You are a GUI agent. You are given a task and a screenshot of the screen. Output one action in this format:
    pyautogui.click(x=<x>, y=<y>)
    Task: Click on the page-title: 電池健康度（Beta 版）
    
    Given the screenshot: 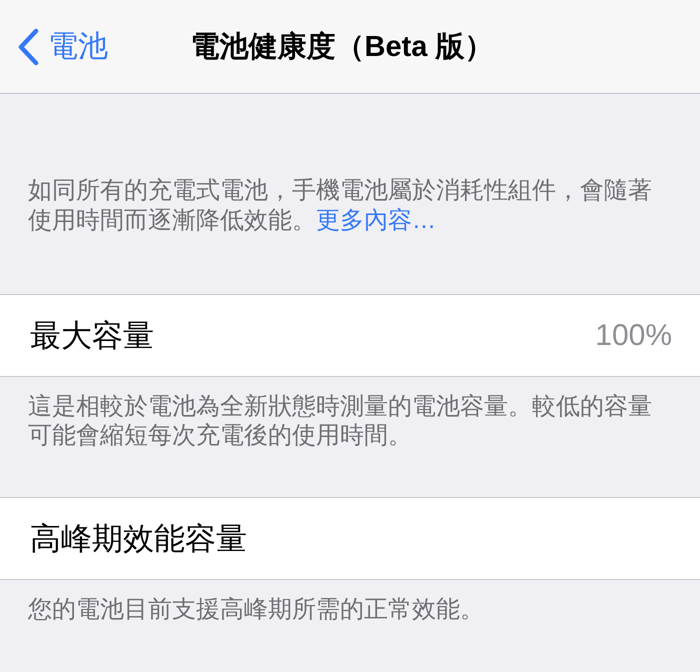 What is the action you would take?
    pyautogui.click(x=342, y=47)
    